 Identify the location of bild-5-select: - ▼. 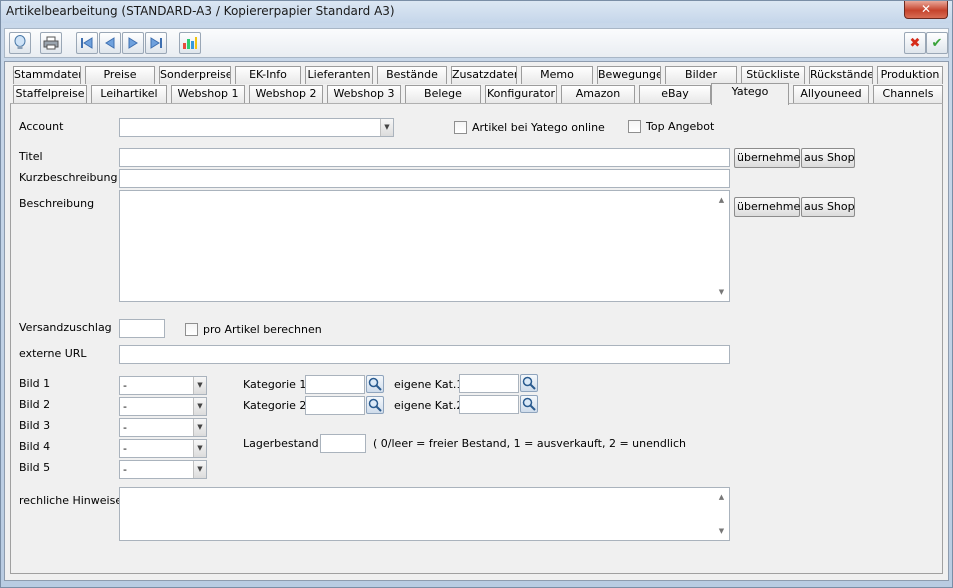
(163, 469).